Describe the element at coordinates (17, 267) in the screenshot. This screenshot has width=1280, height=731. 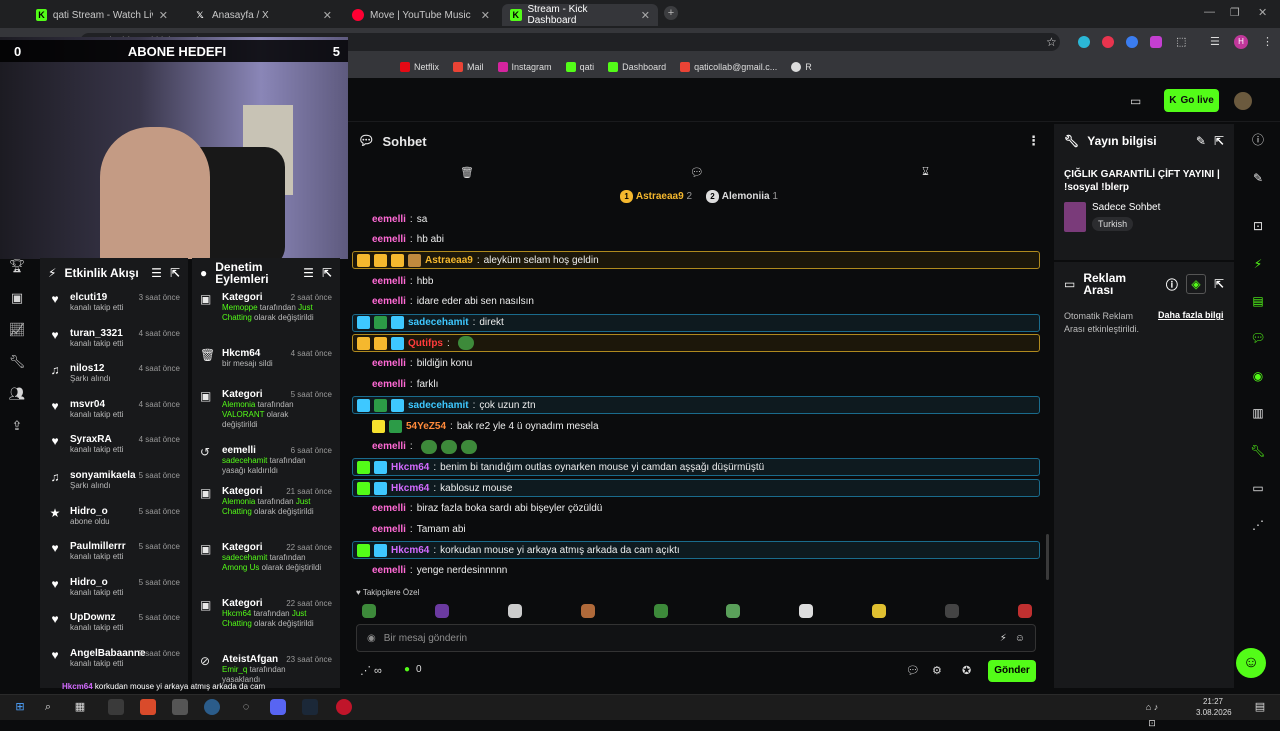
I see `trophy-icon: 🏆︎` at that location.